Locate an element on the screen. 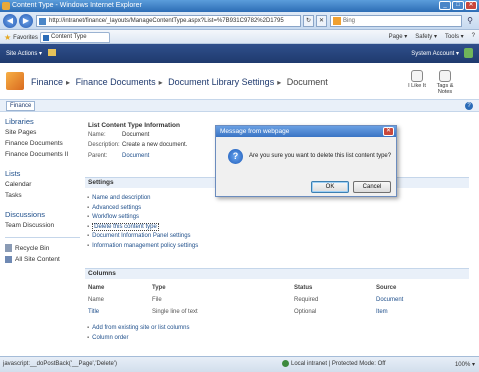 The height and width of the screenshot is (372, 479). info-description-row: Description: Create a new document. is located at coordinates (138, 145).